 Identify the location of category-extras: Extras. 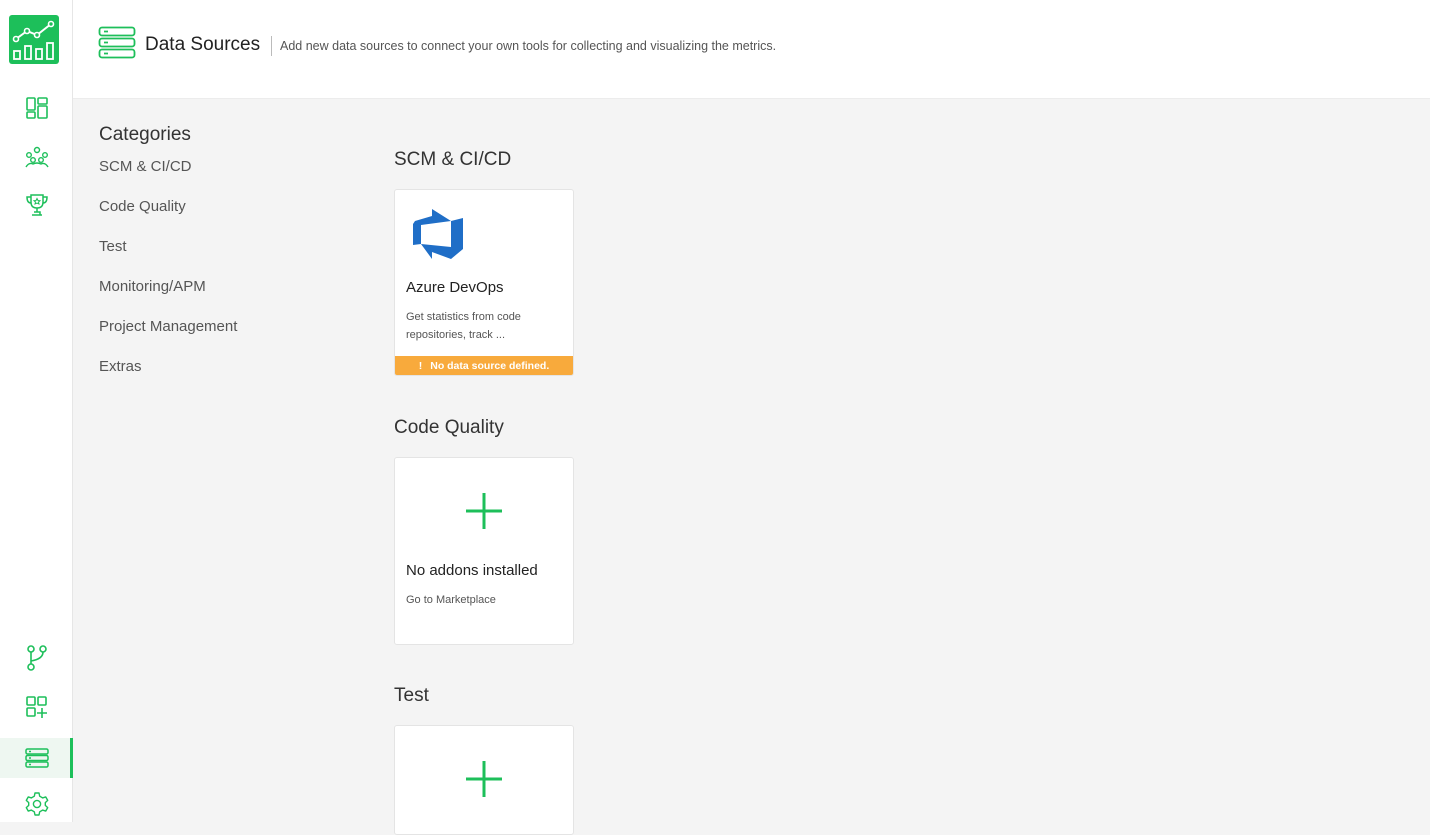
(219, 378).